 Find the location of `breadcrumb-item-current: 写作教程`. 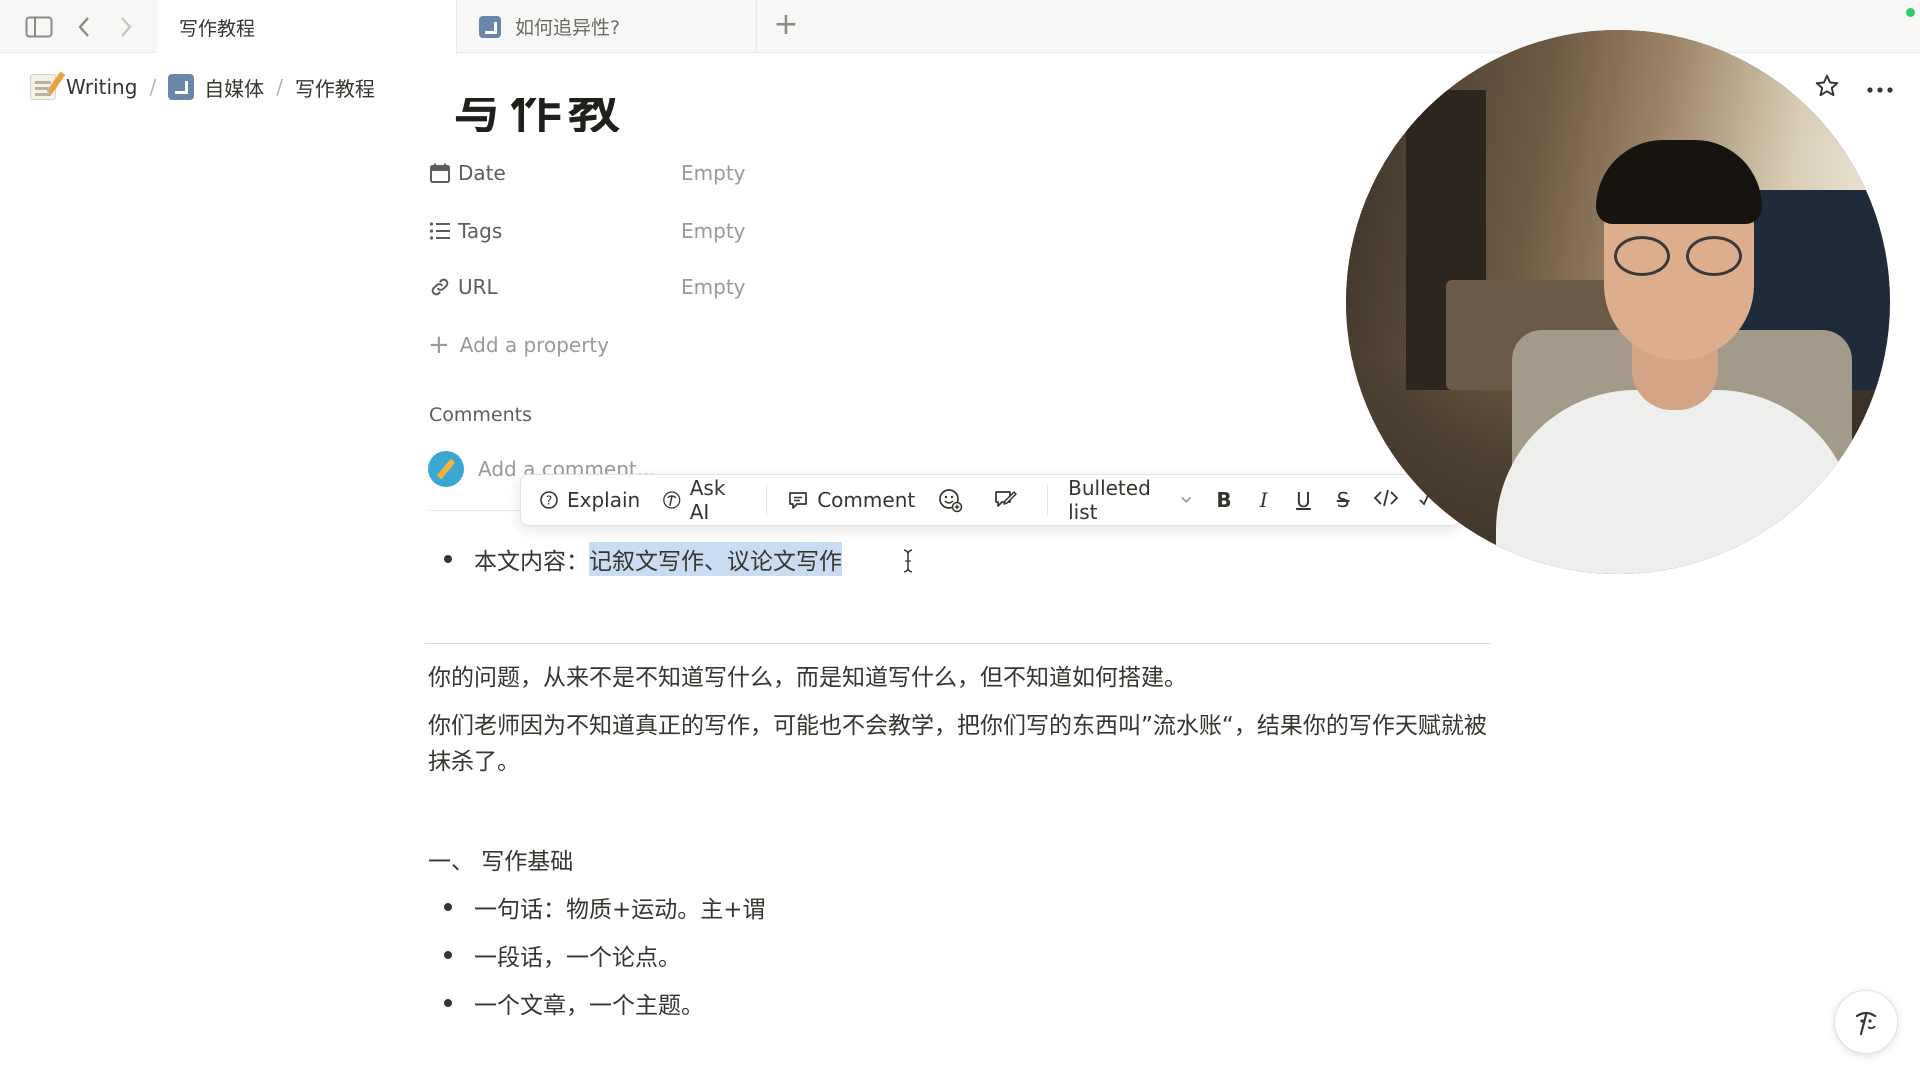

breadcrumb-item-current: 写作教程 is located at coordinates (335, 87).